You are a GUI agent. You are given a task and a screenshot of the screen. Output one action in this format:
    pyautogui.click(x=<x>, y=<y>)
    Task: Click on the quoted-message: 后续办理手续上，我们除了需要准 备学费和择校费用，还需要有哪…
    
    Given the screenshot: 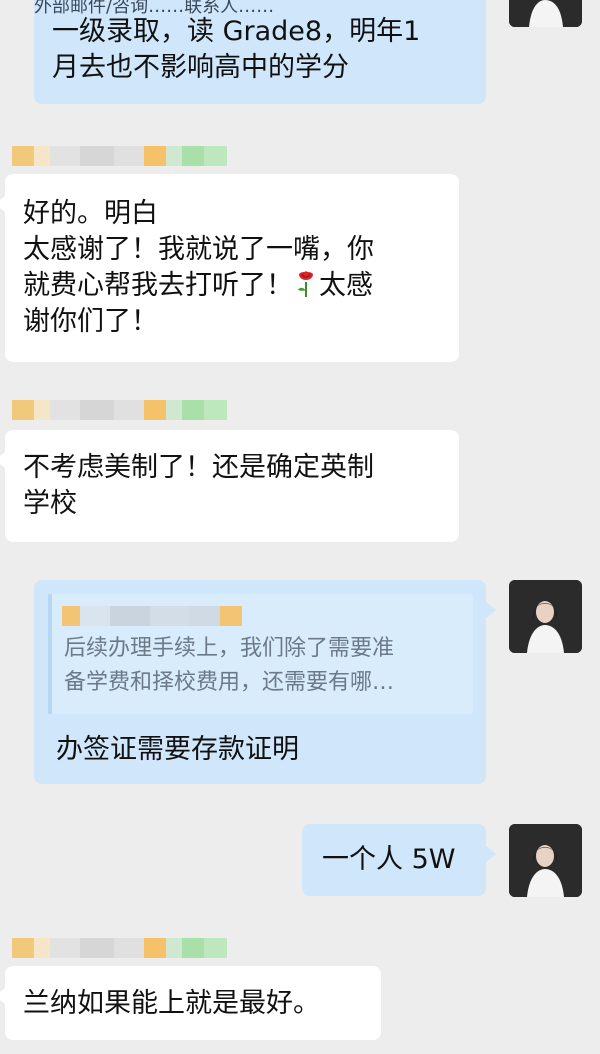 What is the action you would take?
    pyautogui.click(x=260, y=654)
    